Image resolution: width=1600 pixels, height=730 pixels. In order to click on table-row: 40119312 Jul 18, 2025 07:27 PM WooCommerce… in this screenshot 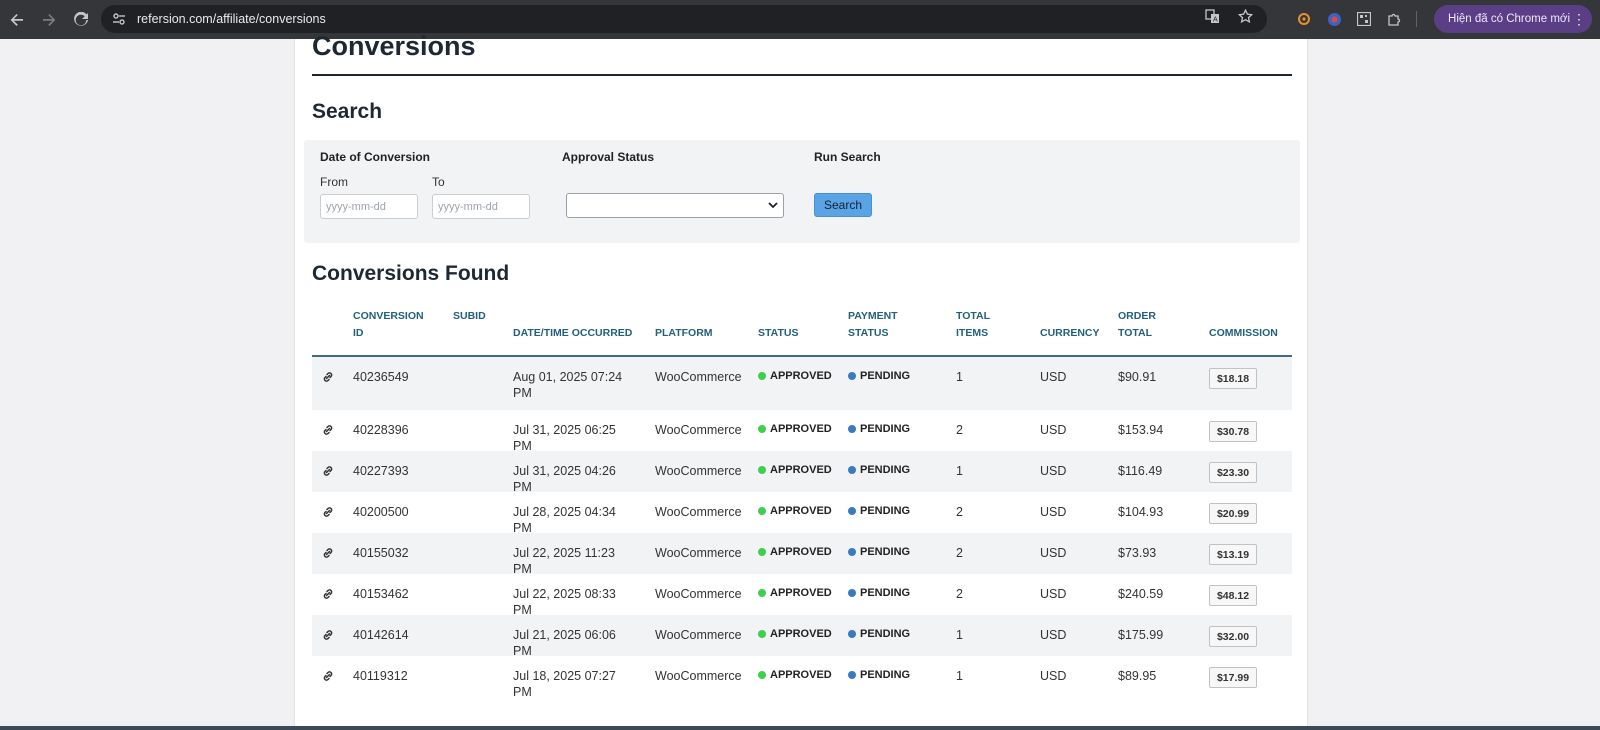, I will do `click(802, 677)`.